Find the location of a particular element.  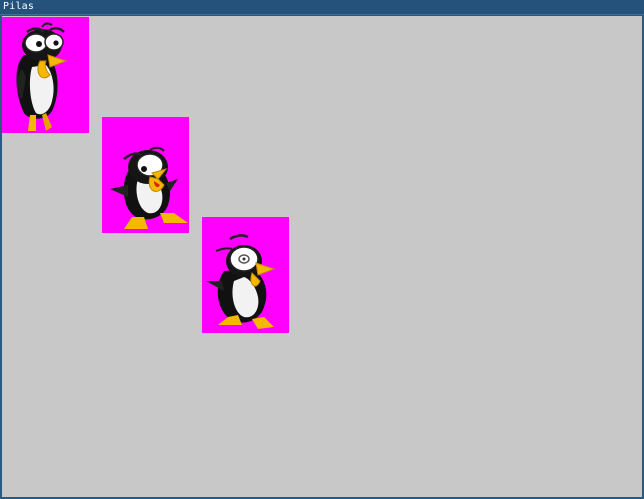

window-title: Pilas is located at coordinates (19, 6).